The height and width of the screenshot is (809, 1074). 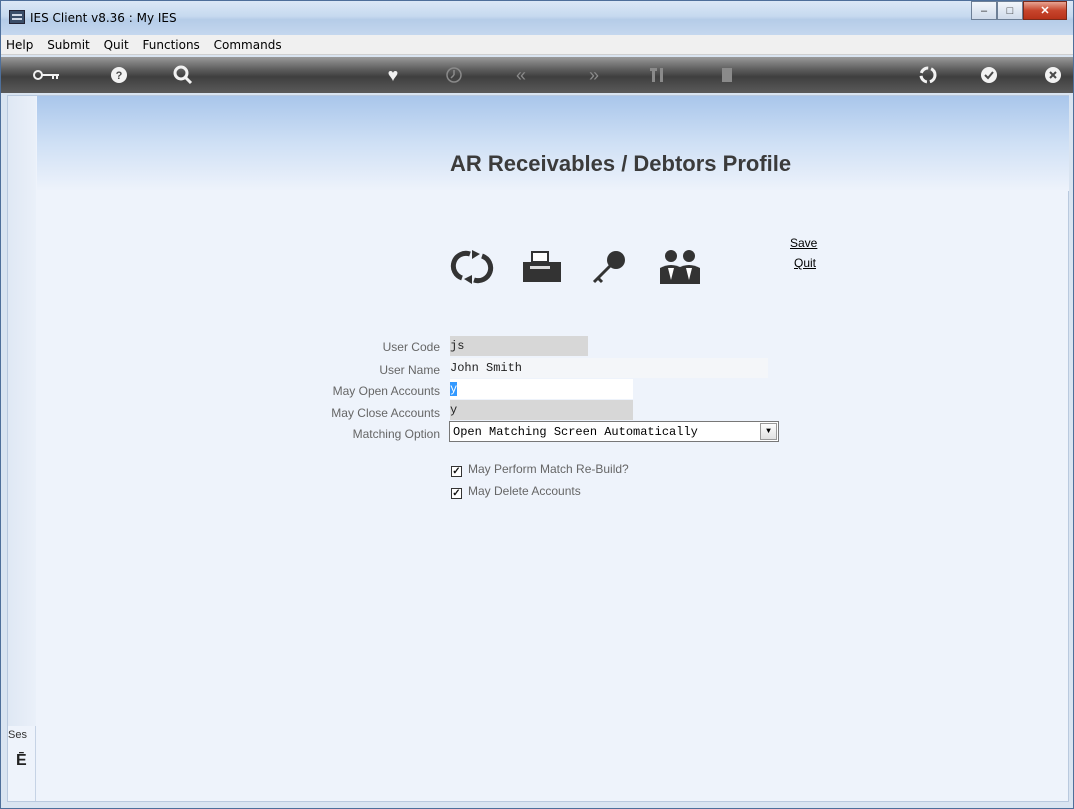 I want to click on help-icon: ?, so click(x=119, y=75).